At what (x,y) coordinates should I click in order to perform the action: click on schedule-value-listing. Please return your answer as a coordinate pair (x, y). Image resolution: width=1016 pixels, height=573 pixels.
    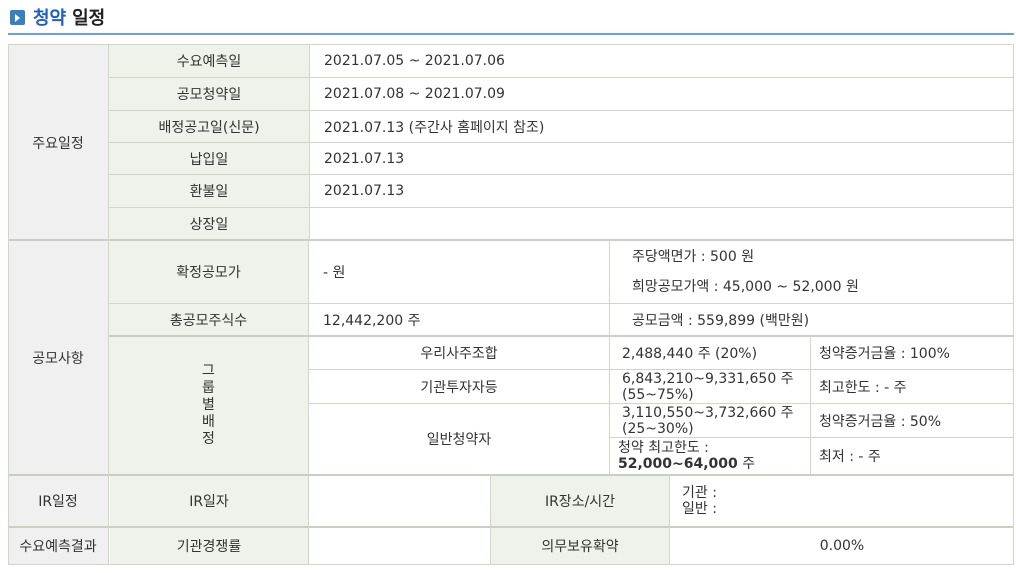
    Looking at the image, I should click on (662, 224).